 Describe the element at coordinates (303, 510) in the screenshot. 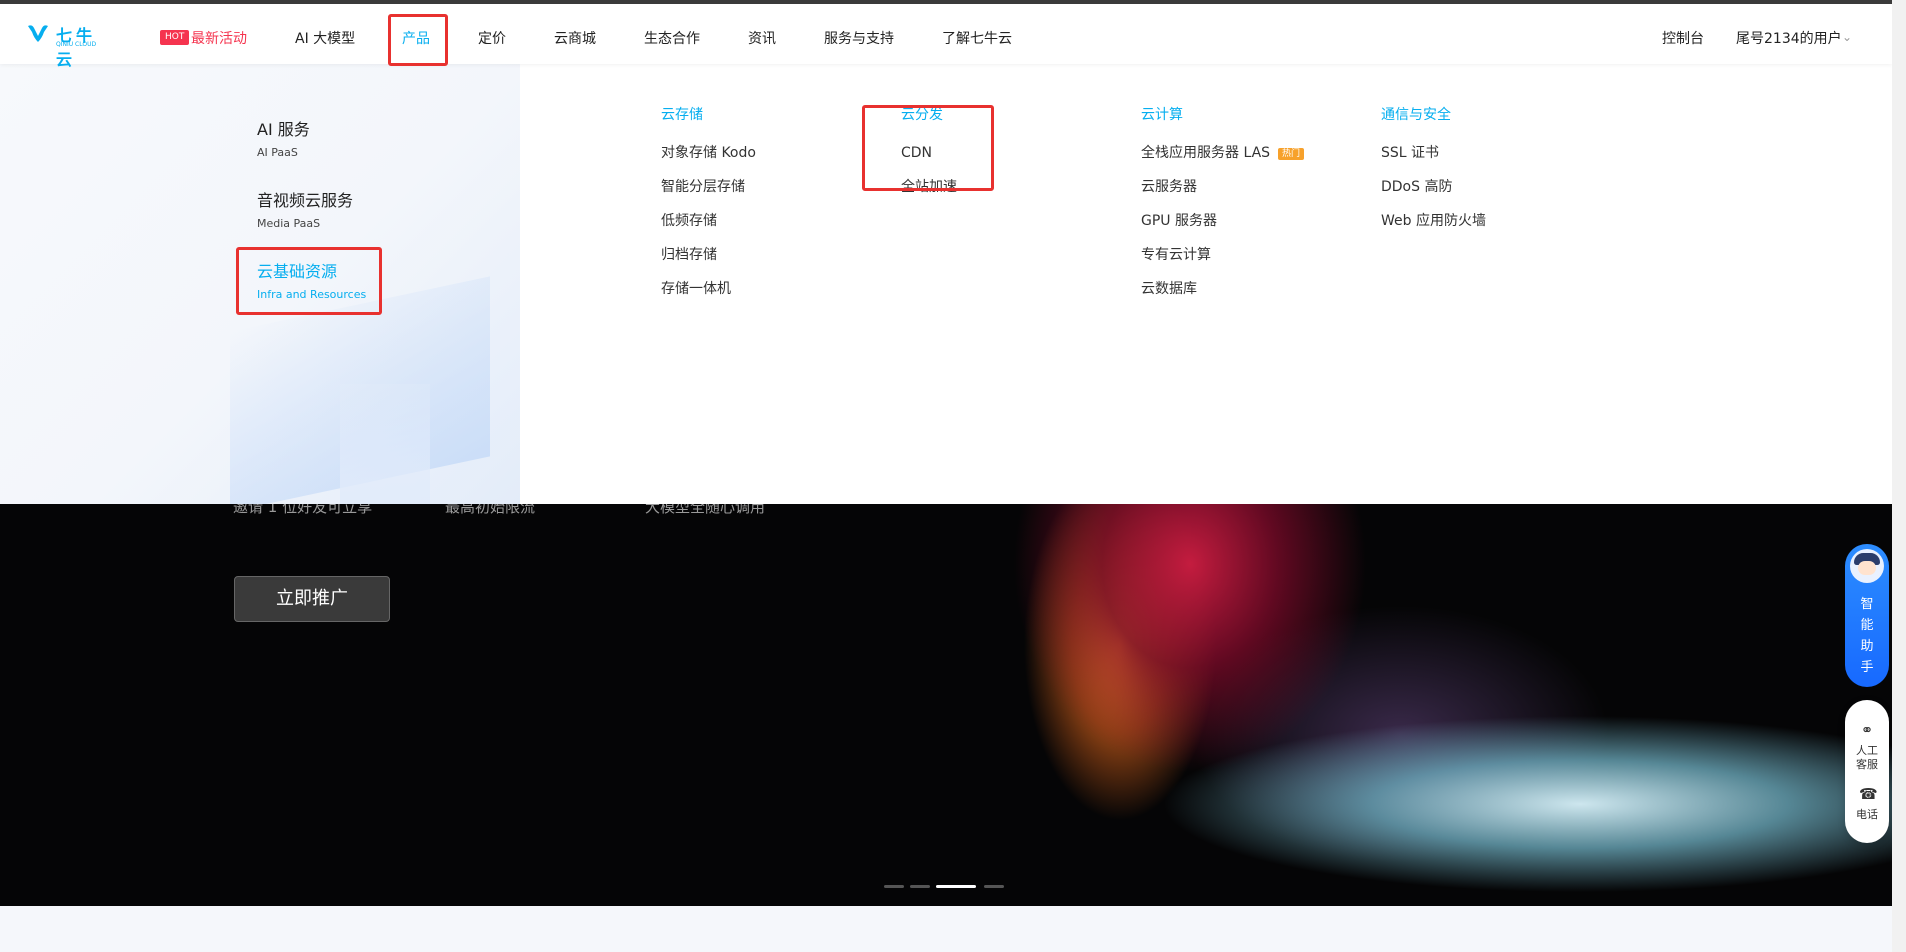

I see `banner-text: 邀请 1 位好友可立享` at that location.